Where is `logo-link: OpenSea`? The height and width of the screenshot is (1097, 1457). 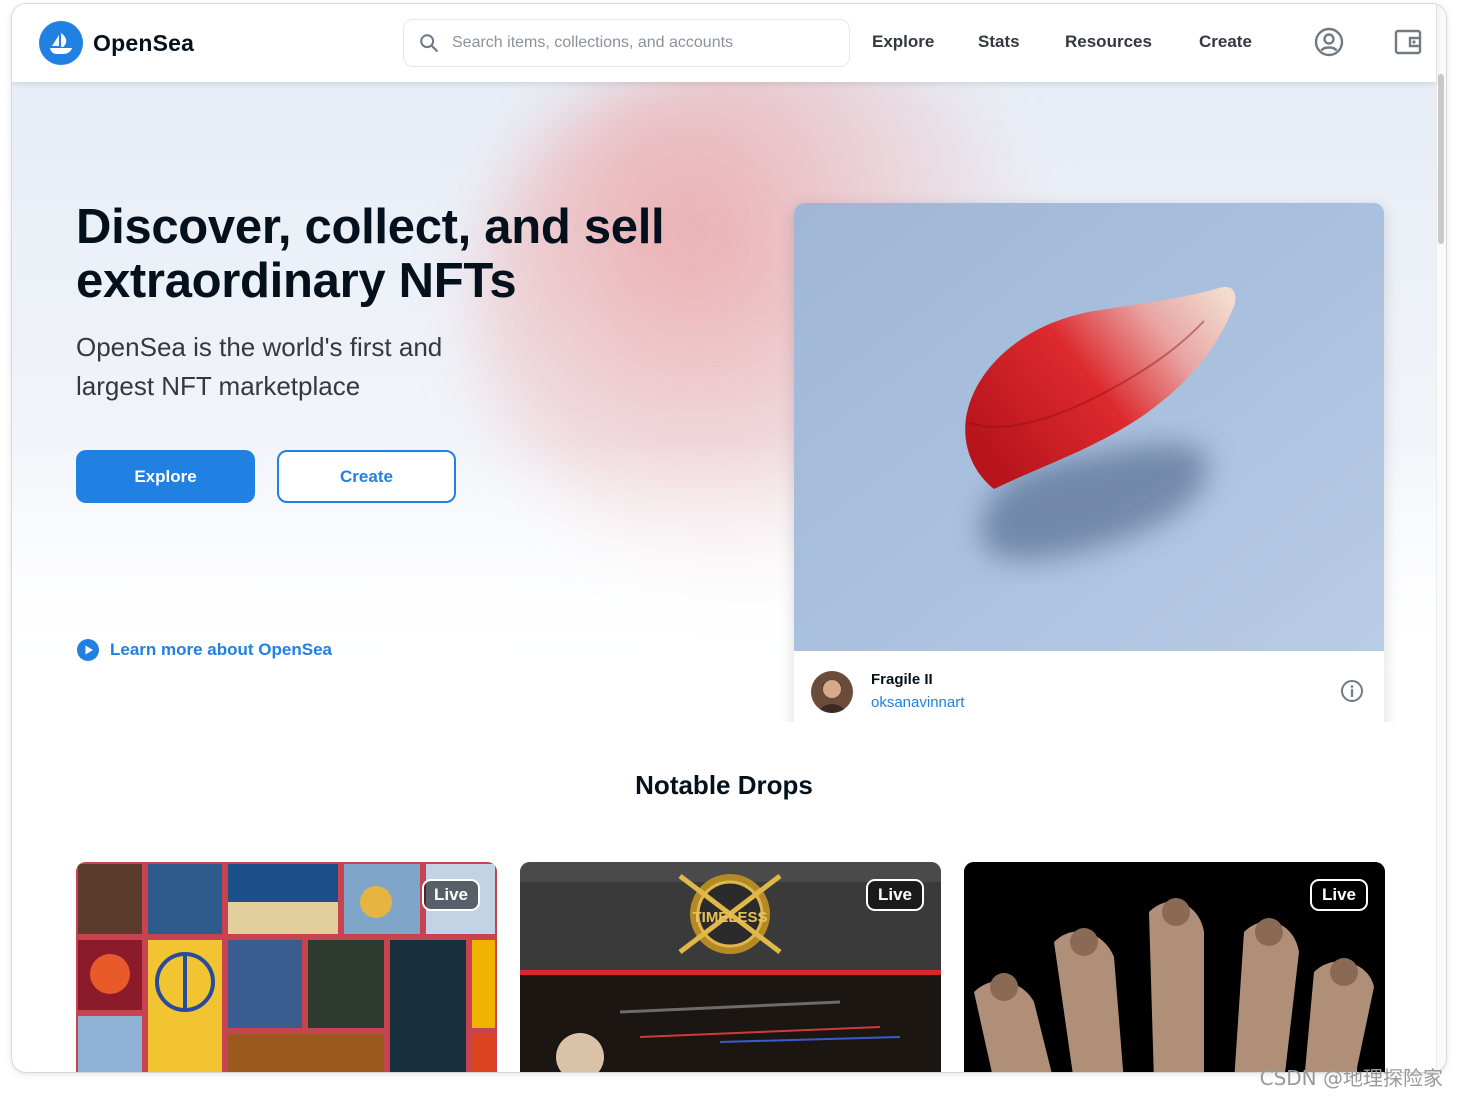
logo-link: OpenSea is located at coordinates (116, 43).